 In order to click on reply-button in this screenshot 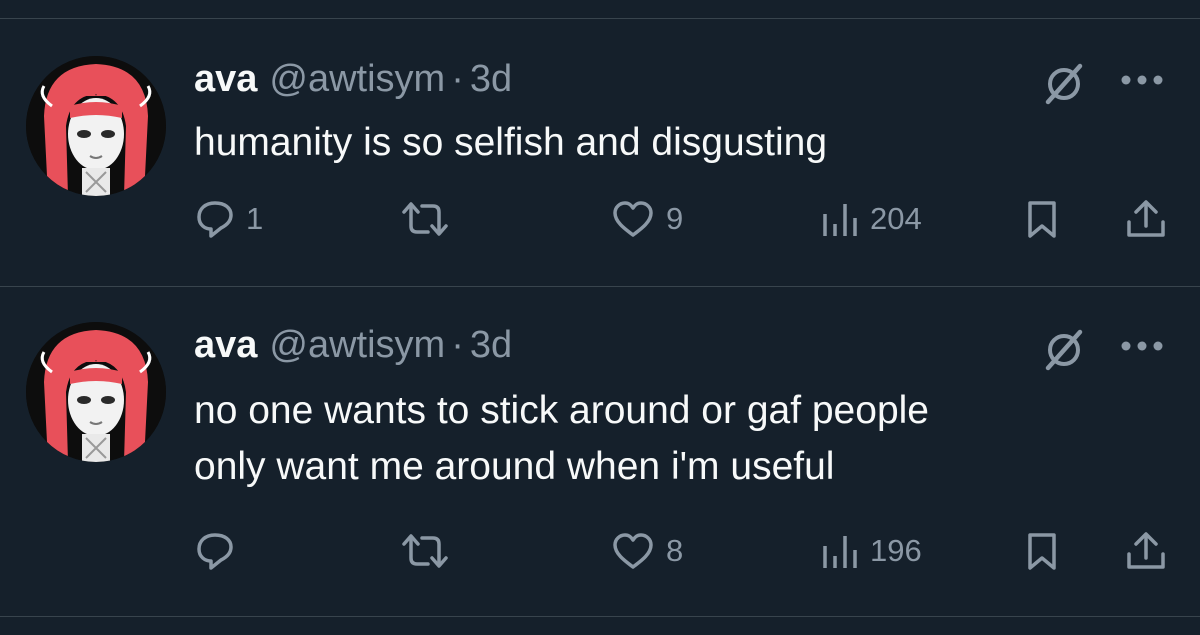, I will do `click(220, 551)`.